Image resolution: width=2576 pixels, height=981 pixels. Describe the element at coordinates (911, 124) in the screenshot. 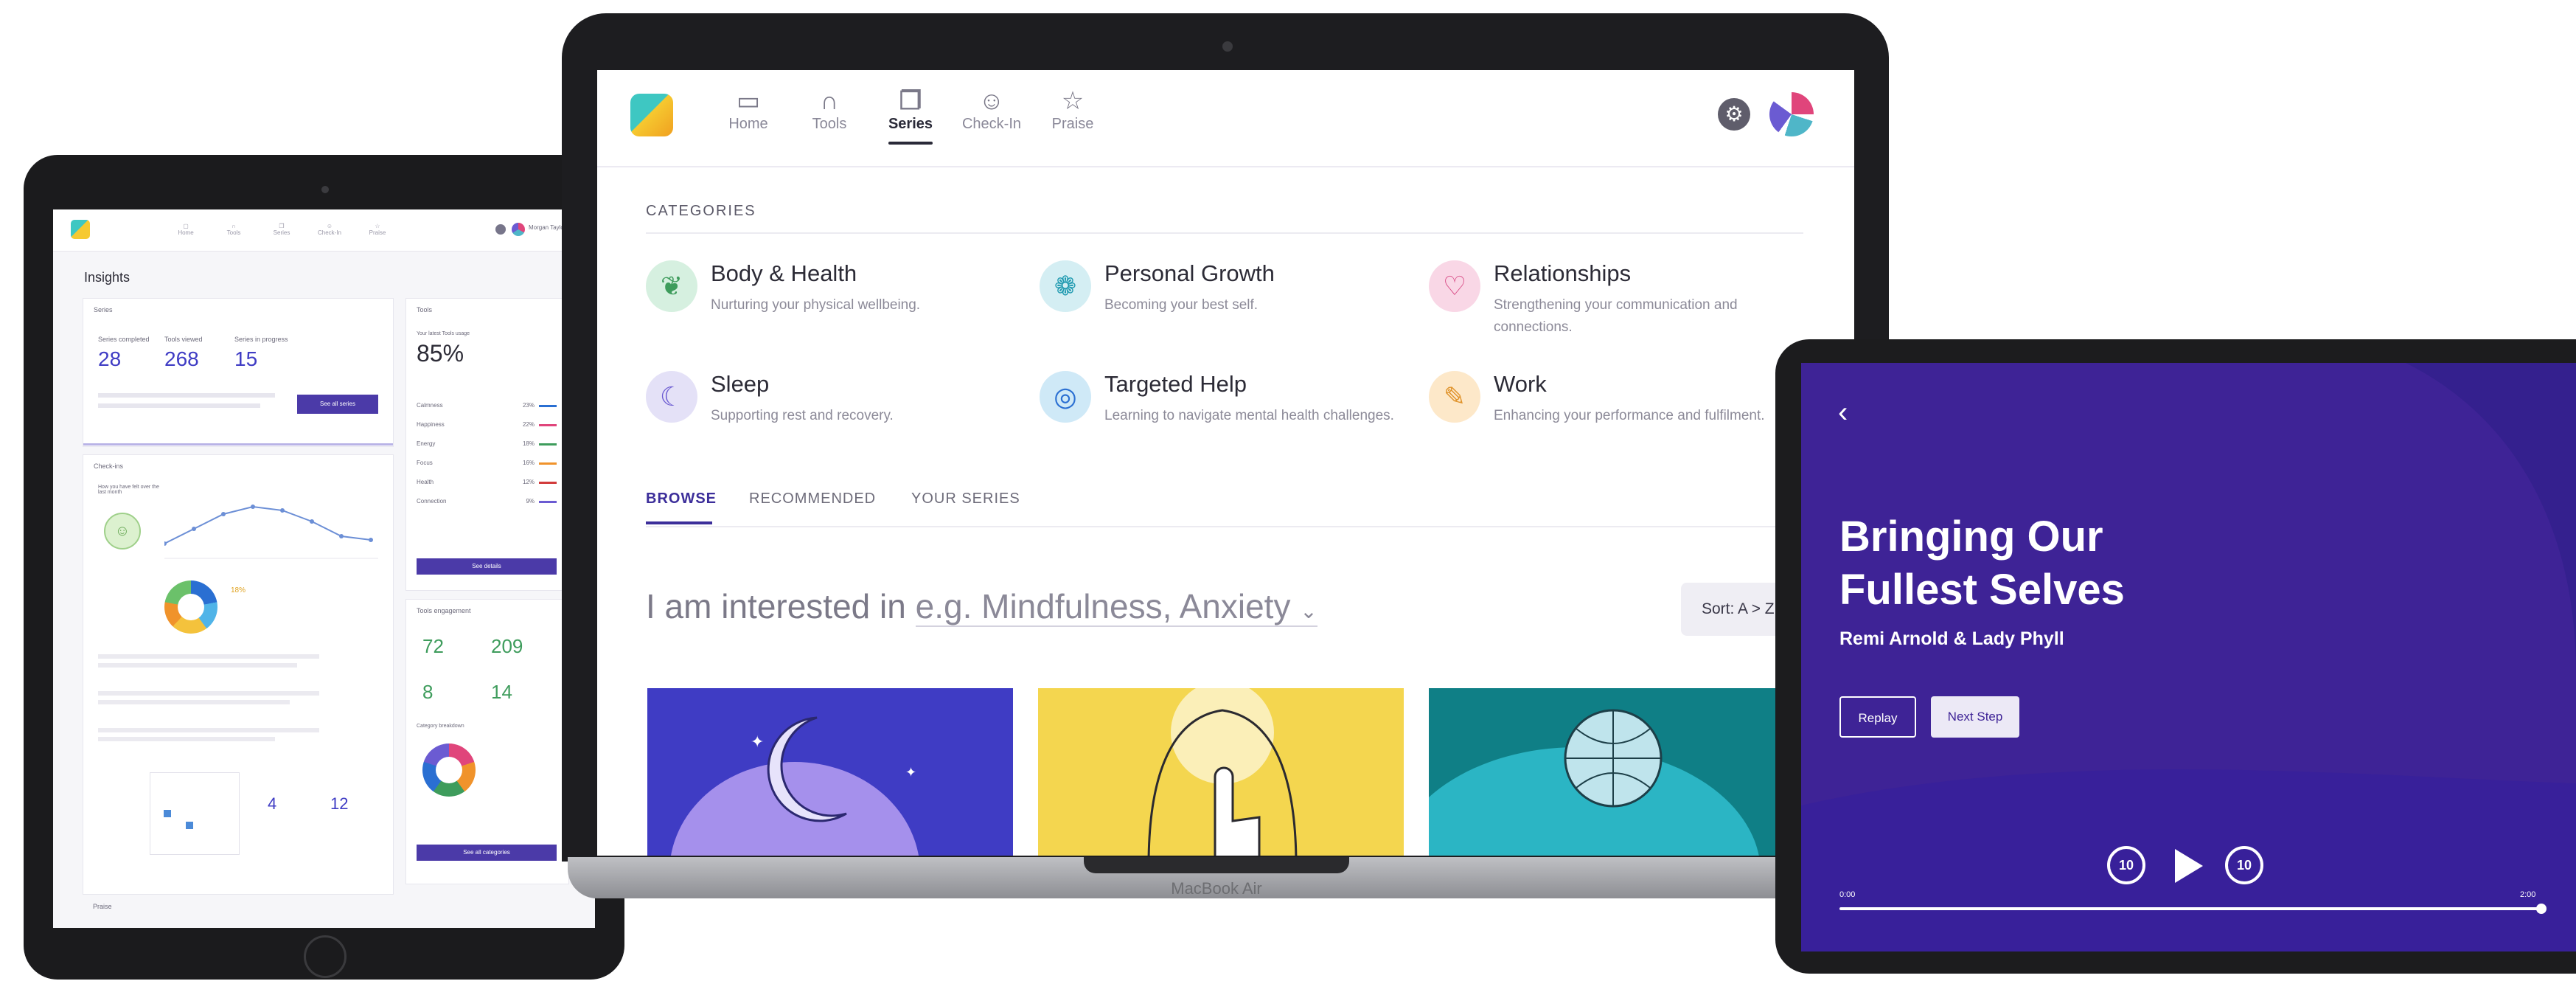

I see `nav-series-label: Series` at that location.